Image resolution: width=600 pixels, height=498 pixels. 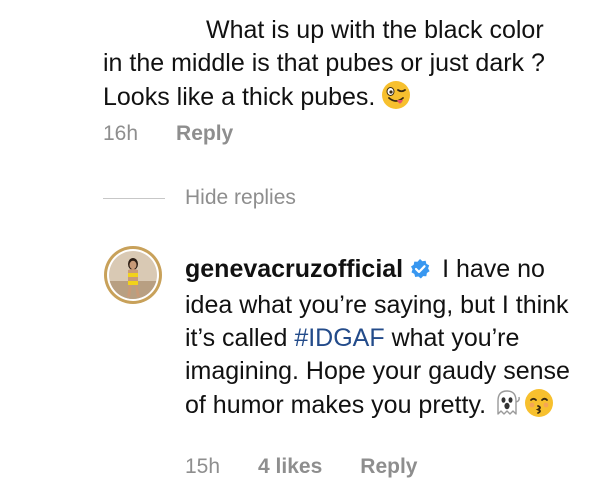 I want to click on parent-comment-line3: Looks like a thick pubes., so click(x=239, y=97).